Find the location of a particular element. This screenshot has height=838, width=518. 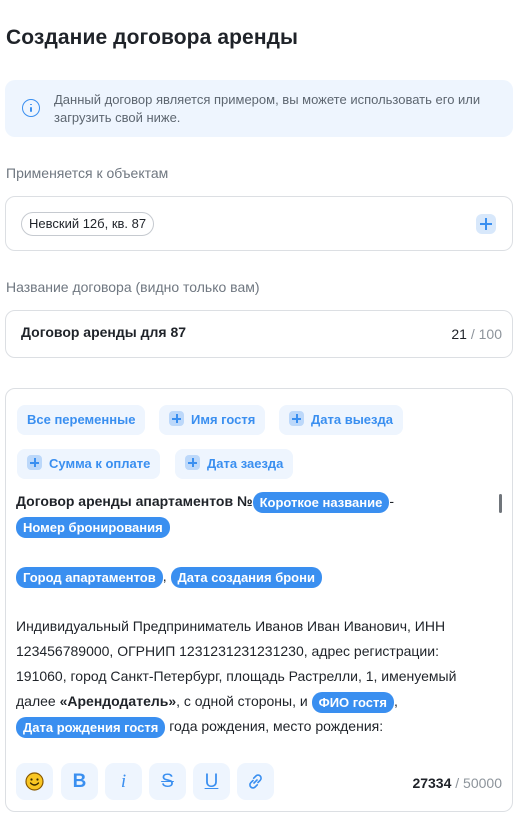

emoji-icon is located at coordinates (34, 781).